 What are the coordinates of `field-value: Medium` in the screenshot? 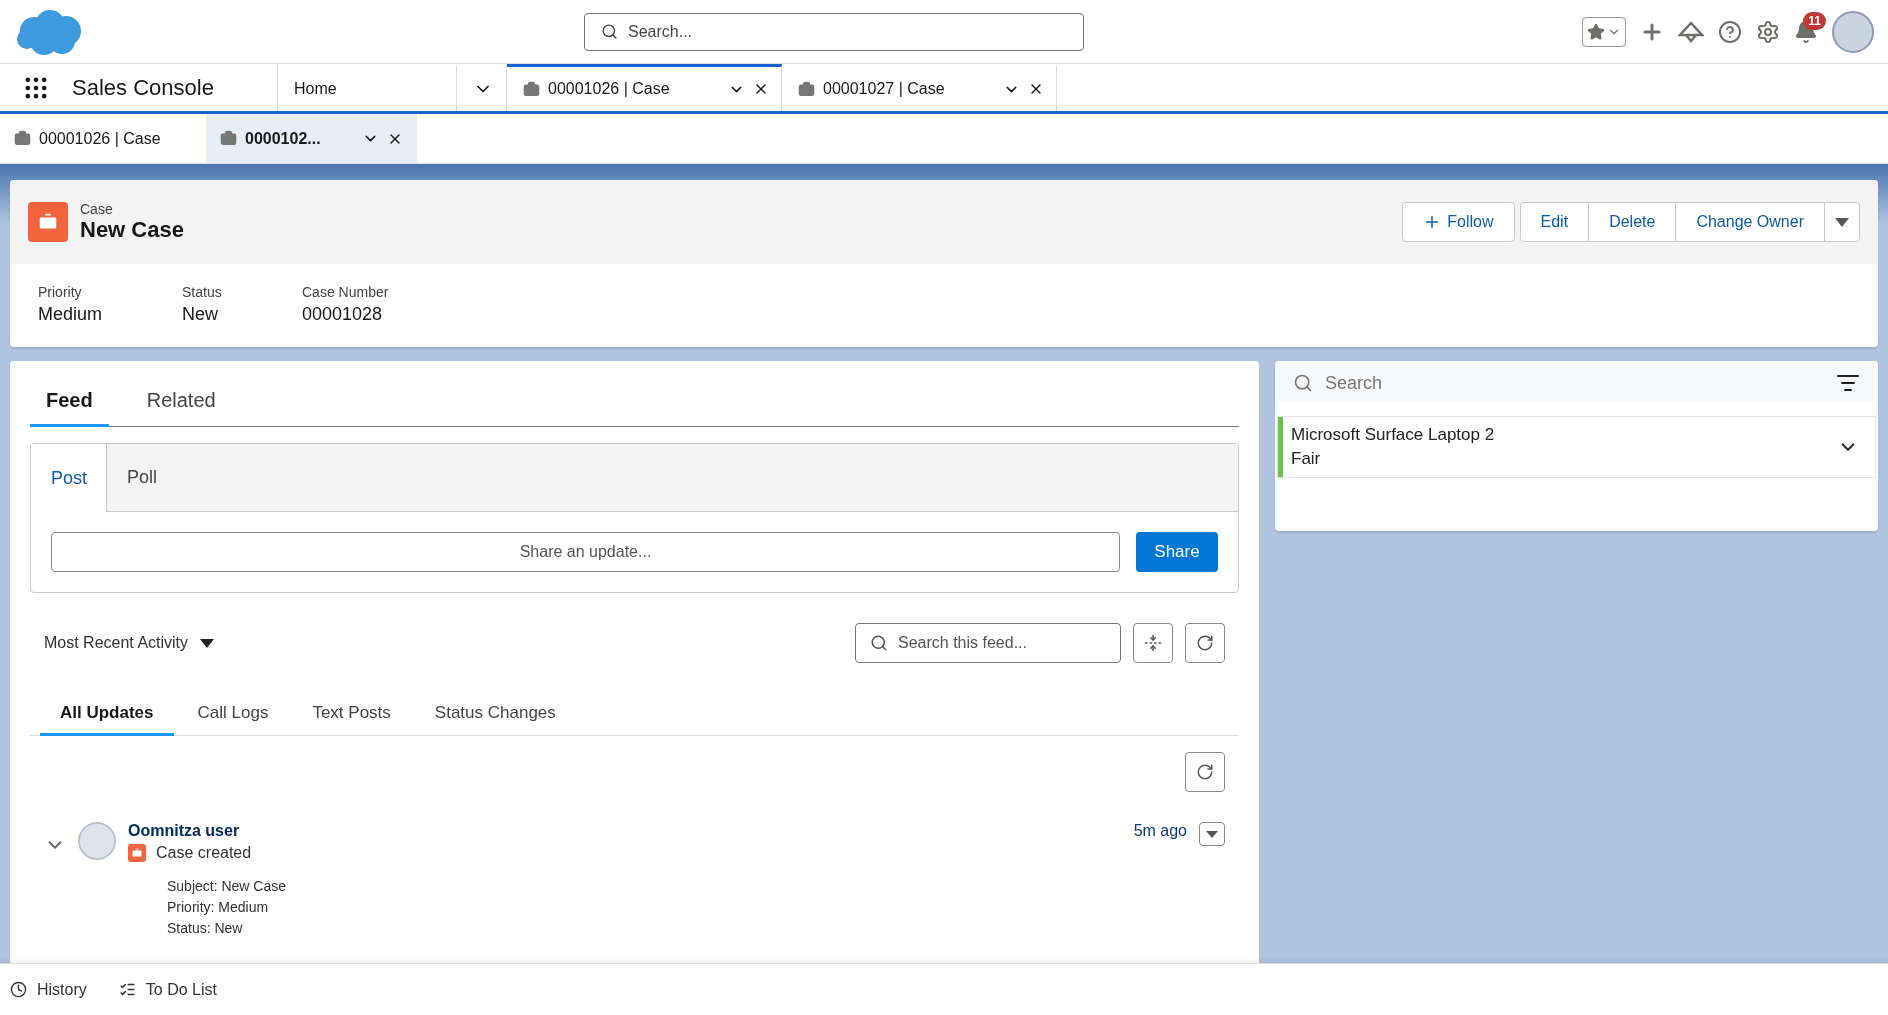 It's located at (71, 314).